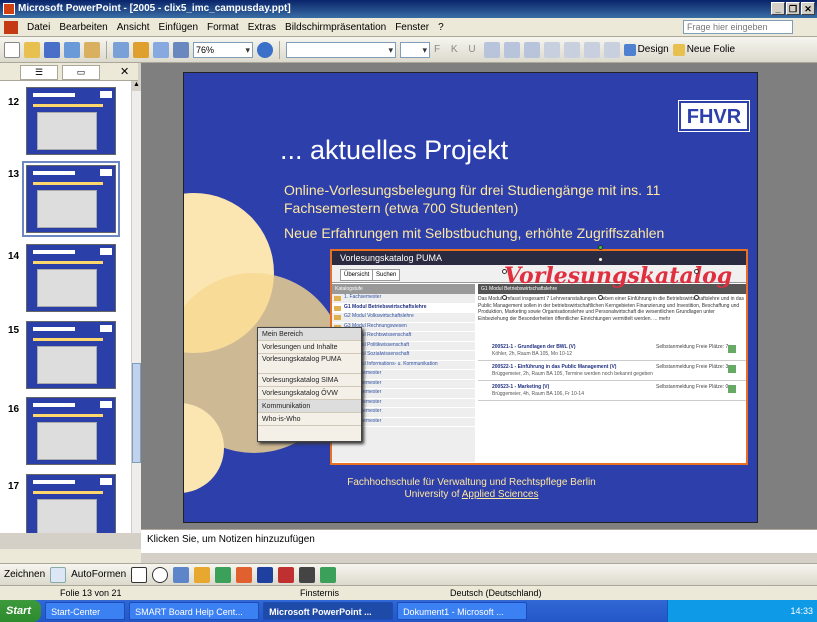  Describe the element at coordinates (12, 49) in the screenshot. I see `new-icon` at that location.